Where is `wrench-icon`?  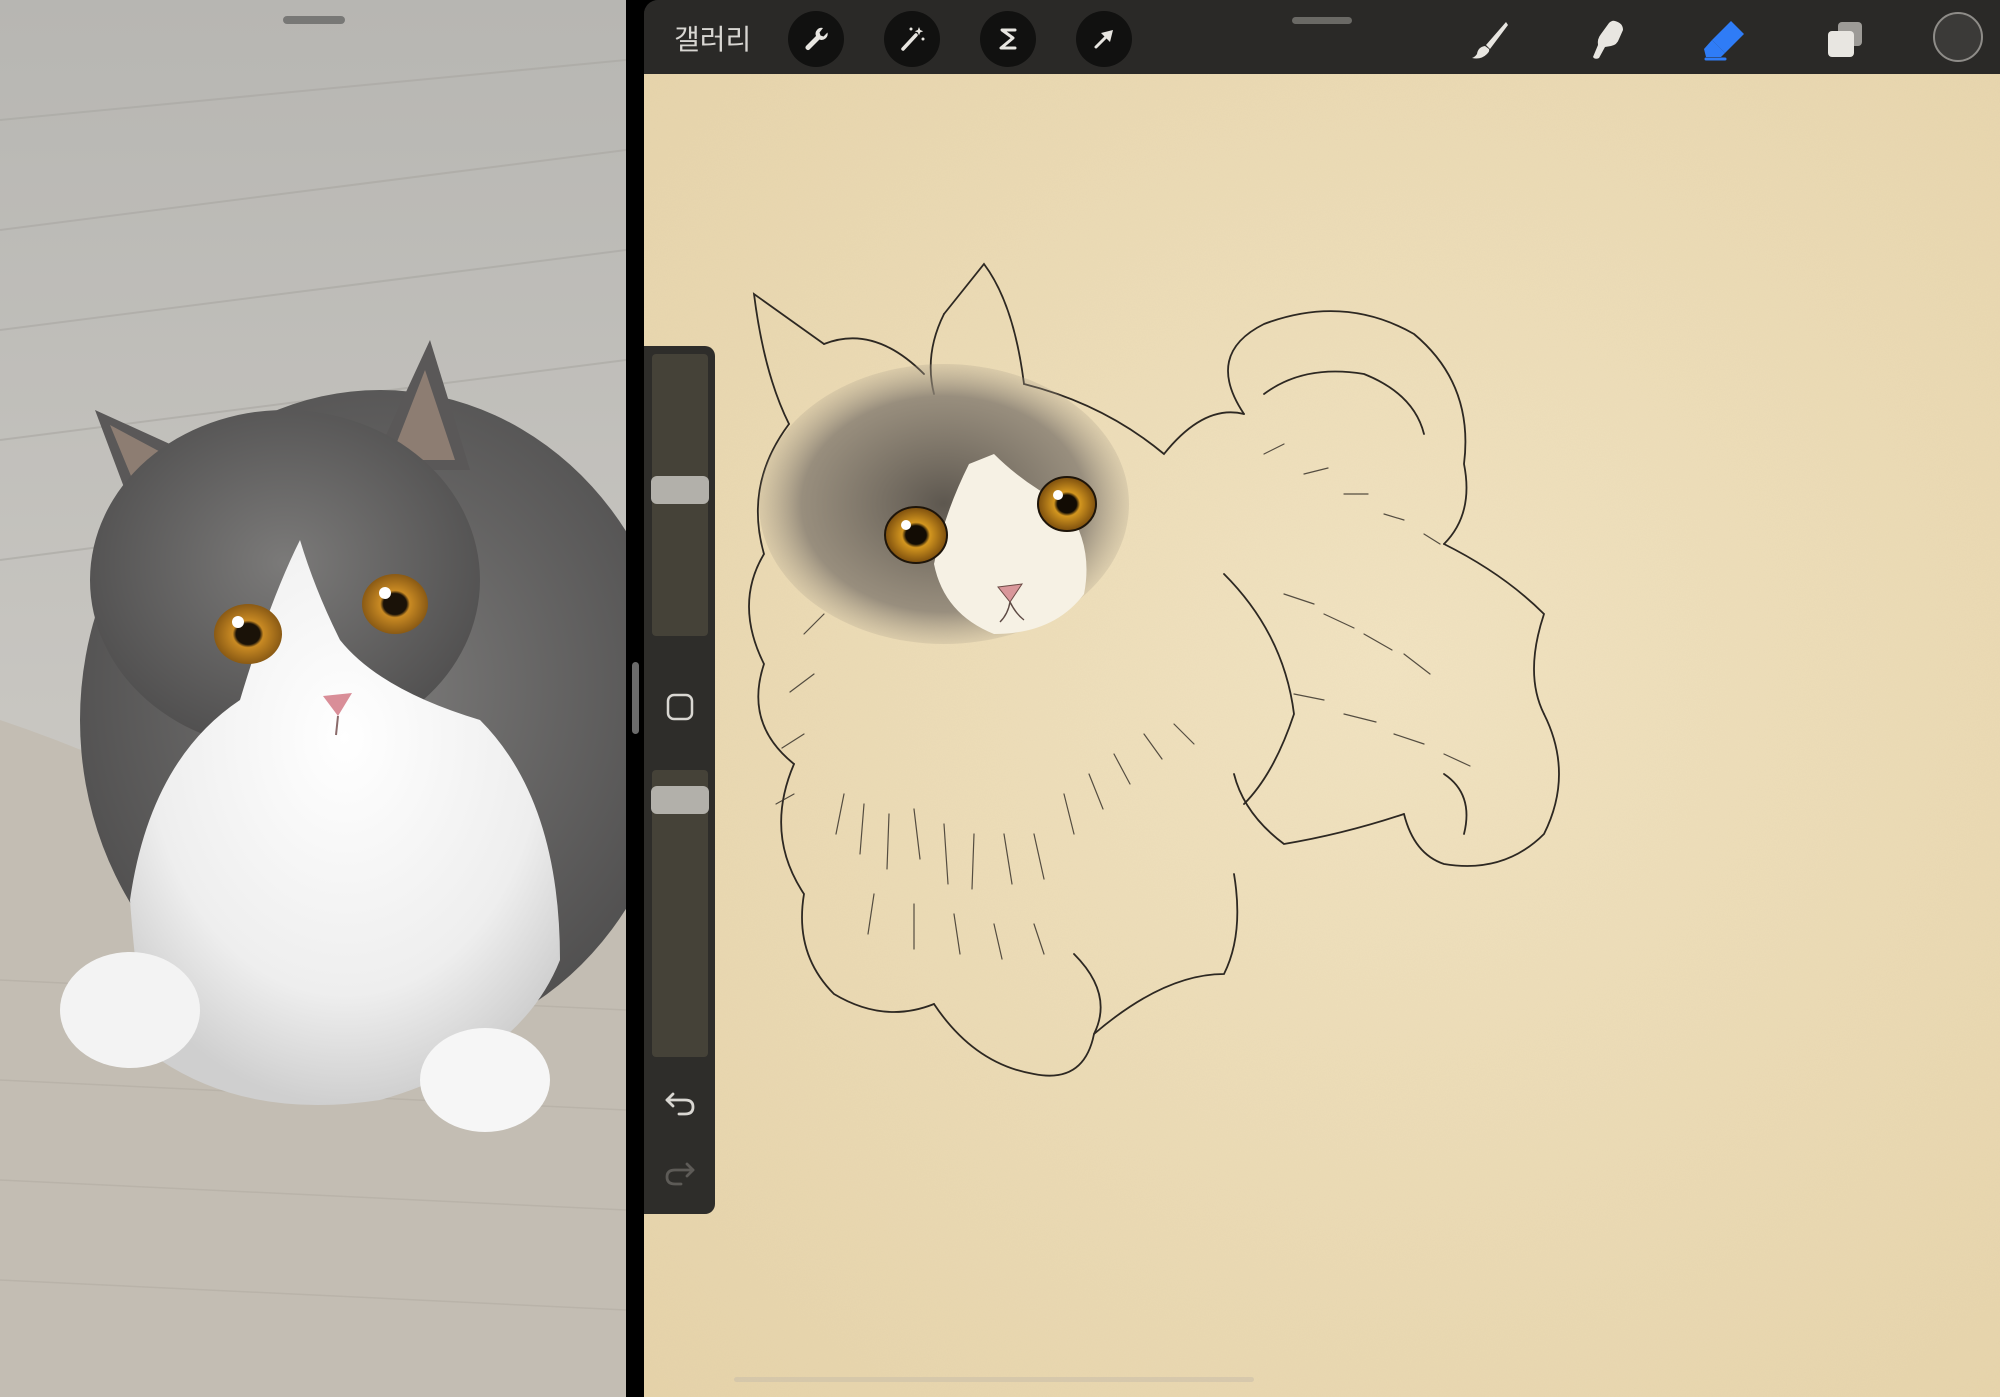 wrench-icon is located at coordinates (816, 38).